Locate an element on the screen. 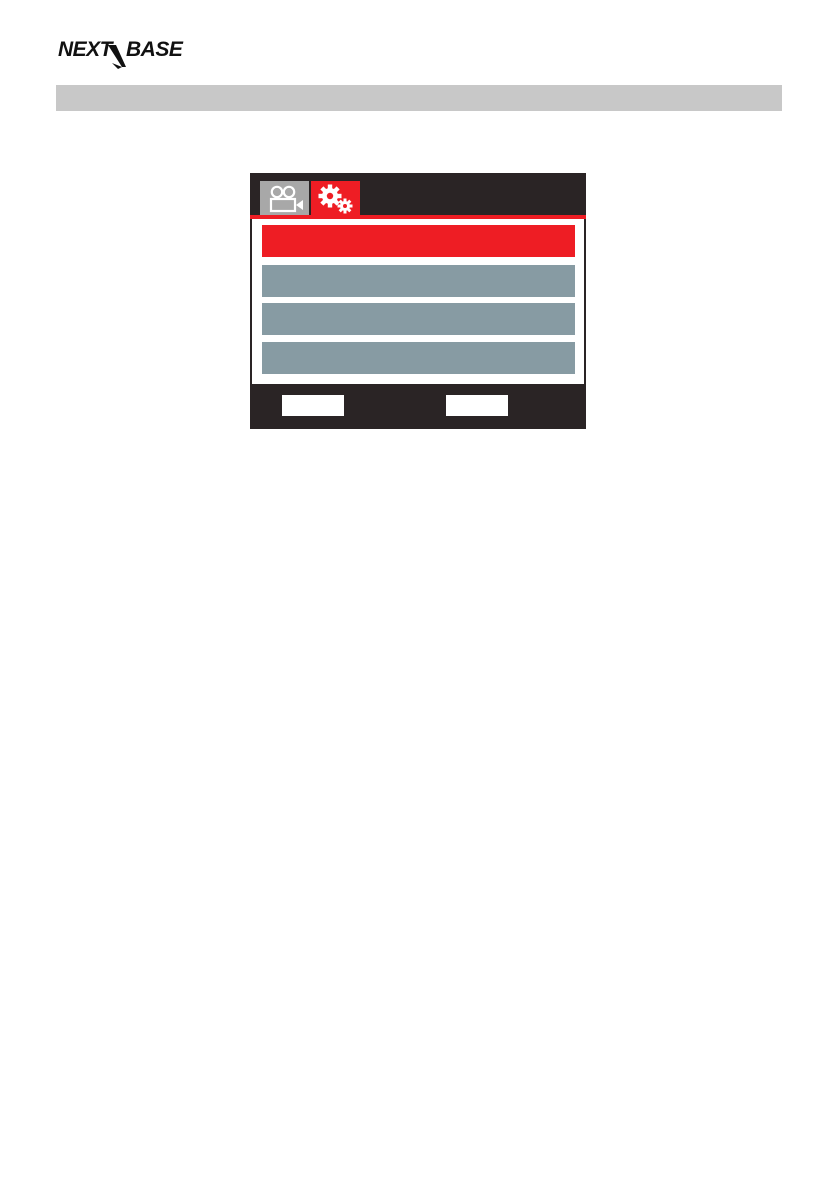 The width and height of the screenshot is (839, 1191). tab-settings is located at coordinates (335, 198).